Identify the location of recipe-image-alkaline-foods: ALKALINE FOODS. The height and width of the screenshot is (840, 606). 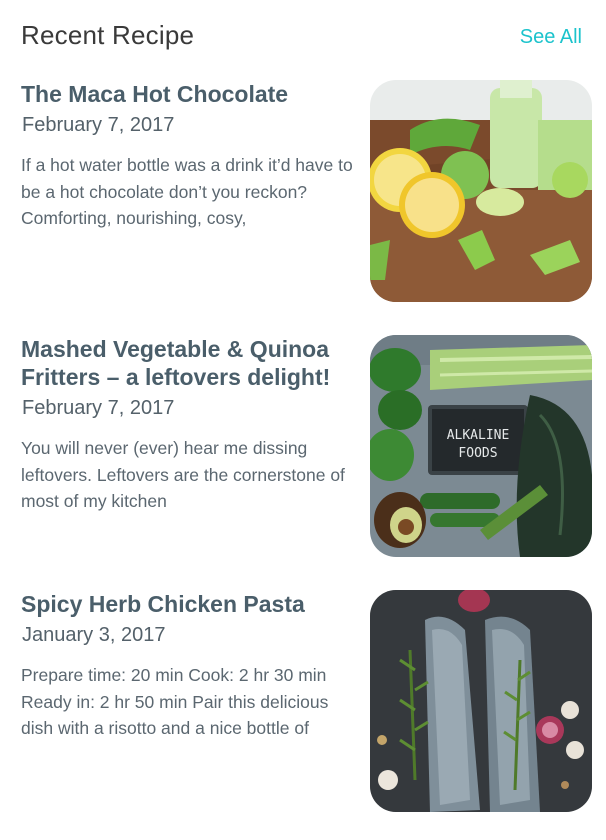
(481, 446).